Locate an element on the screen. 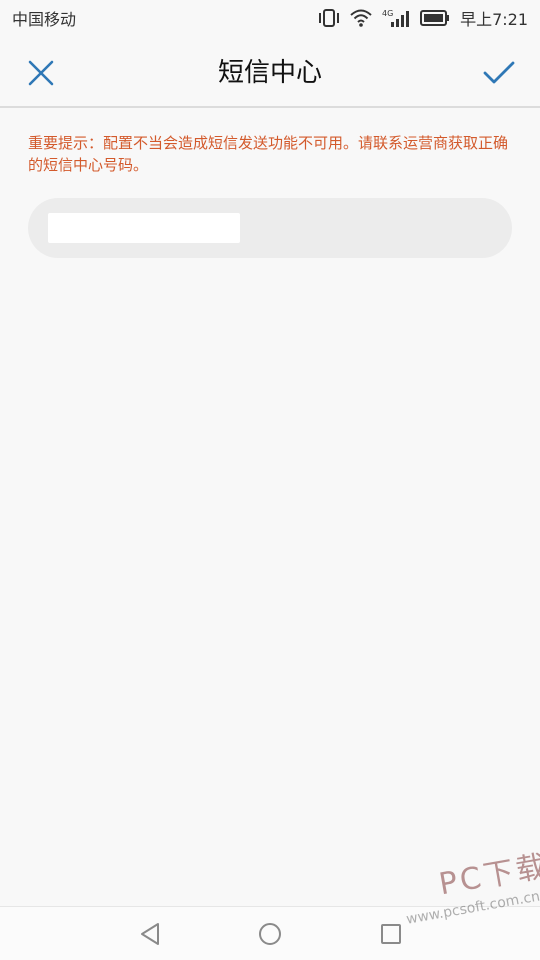 This screenshot has width=540, height=960. confirm-button is located at coordinates (499, 73).